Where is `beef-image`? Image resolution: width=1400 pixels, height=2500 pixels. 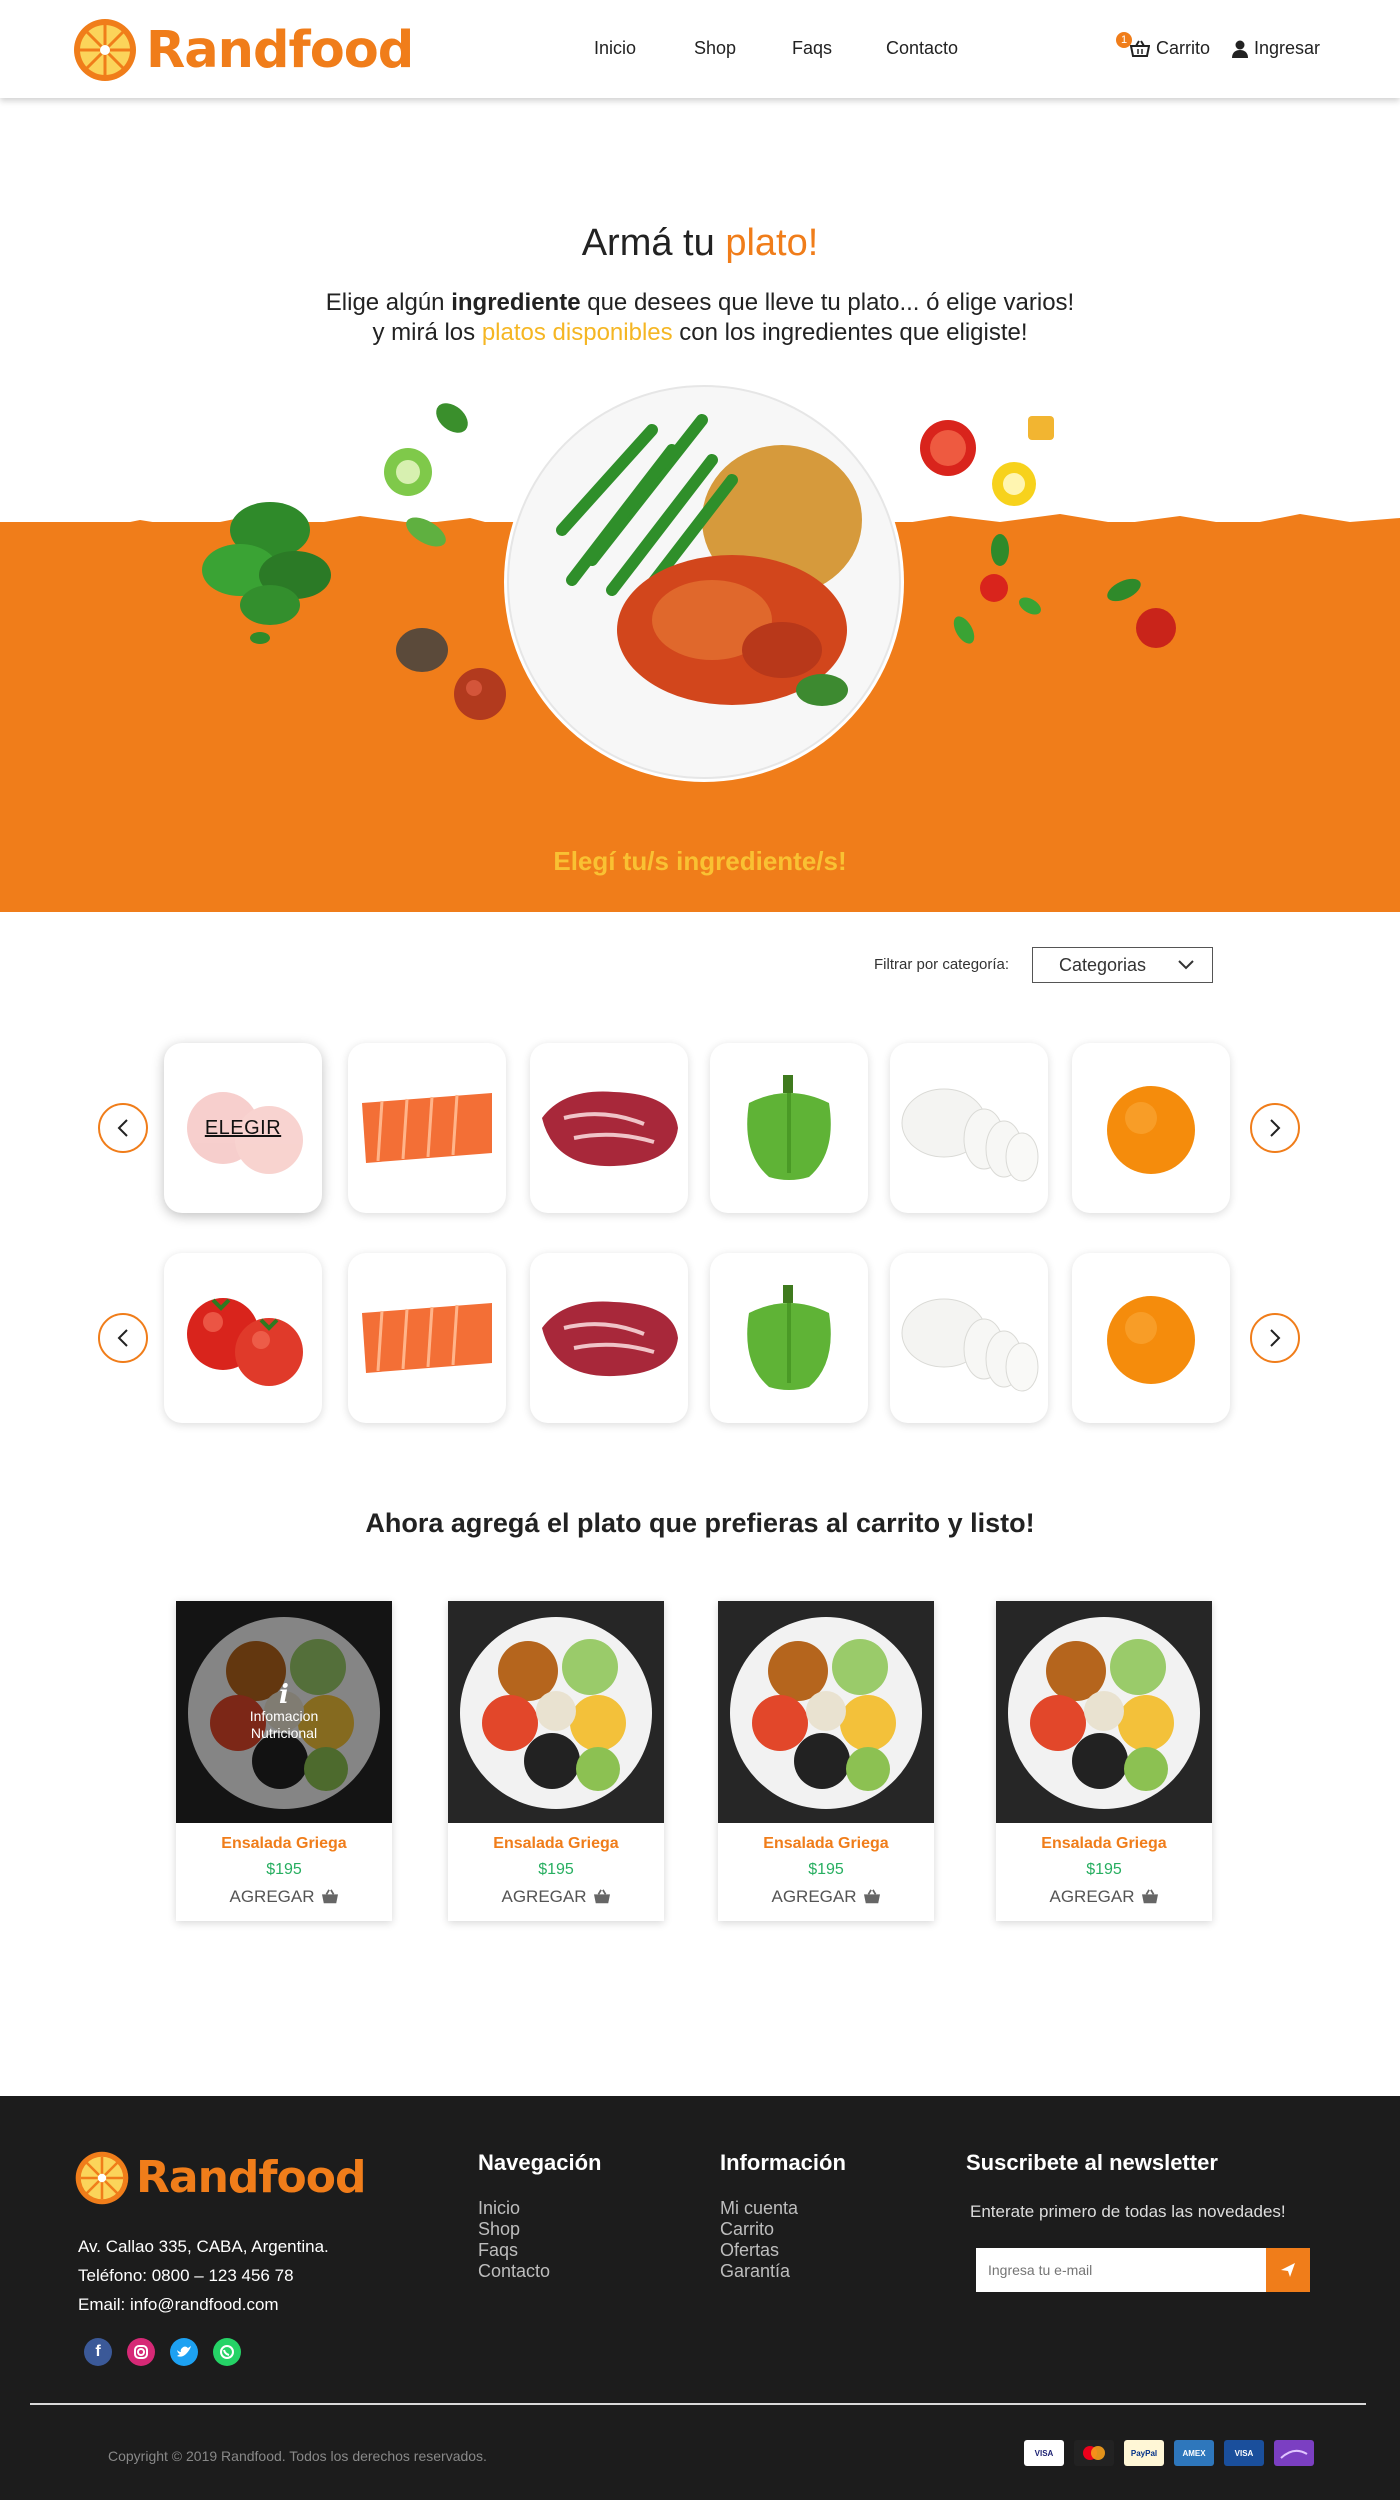 beef-image is located at coordinates (610, 1339).